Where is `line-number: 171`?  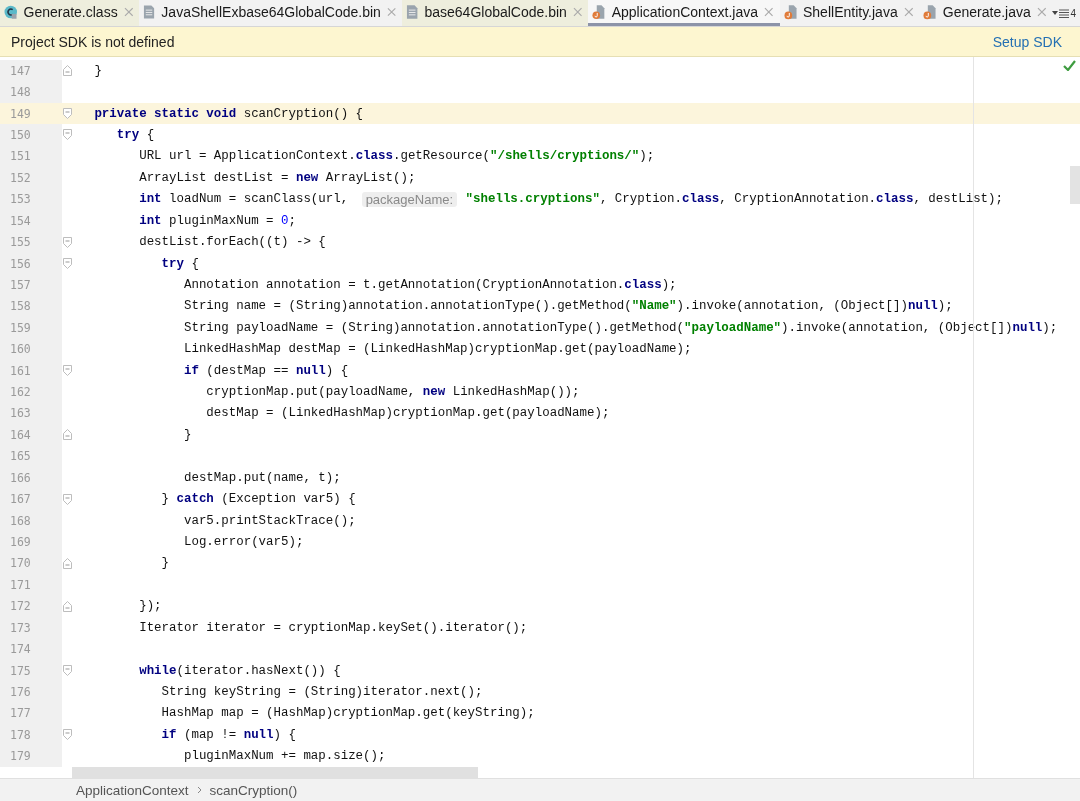 line-number: 171 is located at coordinates (31, 585).